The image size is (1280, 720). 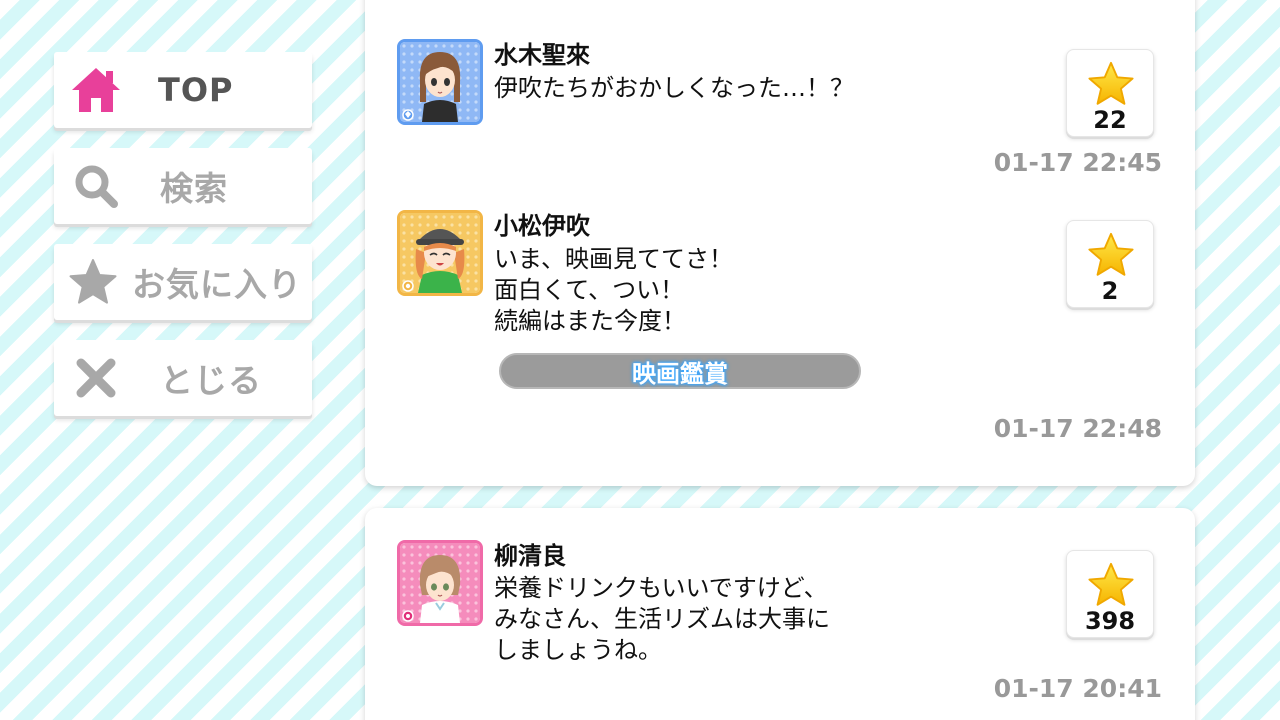 I want to click on post-message: 栄養ドリンクもいいですけど、 みなさん、生活リズムは大事に しましょうね。, so click(x=662, y=619).